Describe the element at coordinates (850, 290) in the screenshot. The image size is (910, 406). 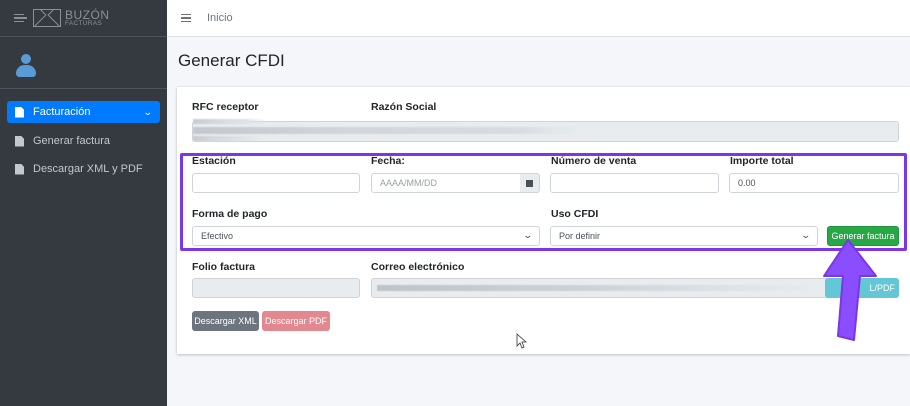
I see `annotation-arrow-icon` at that location.